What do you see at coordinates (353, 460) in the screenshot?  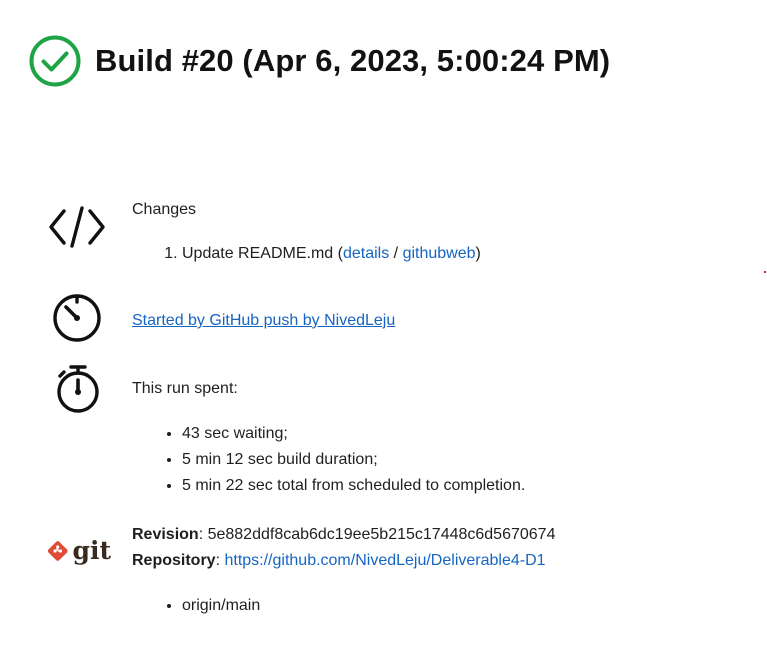 I see `list-item: 5 min 12 sec build duration;` at bounding box center [353, 460].